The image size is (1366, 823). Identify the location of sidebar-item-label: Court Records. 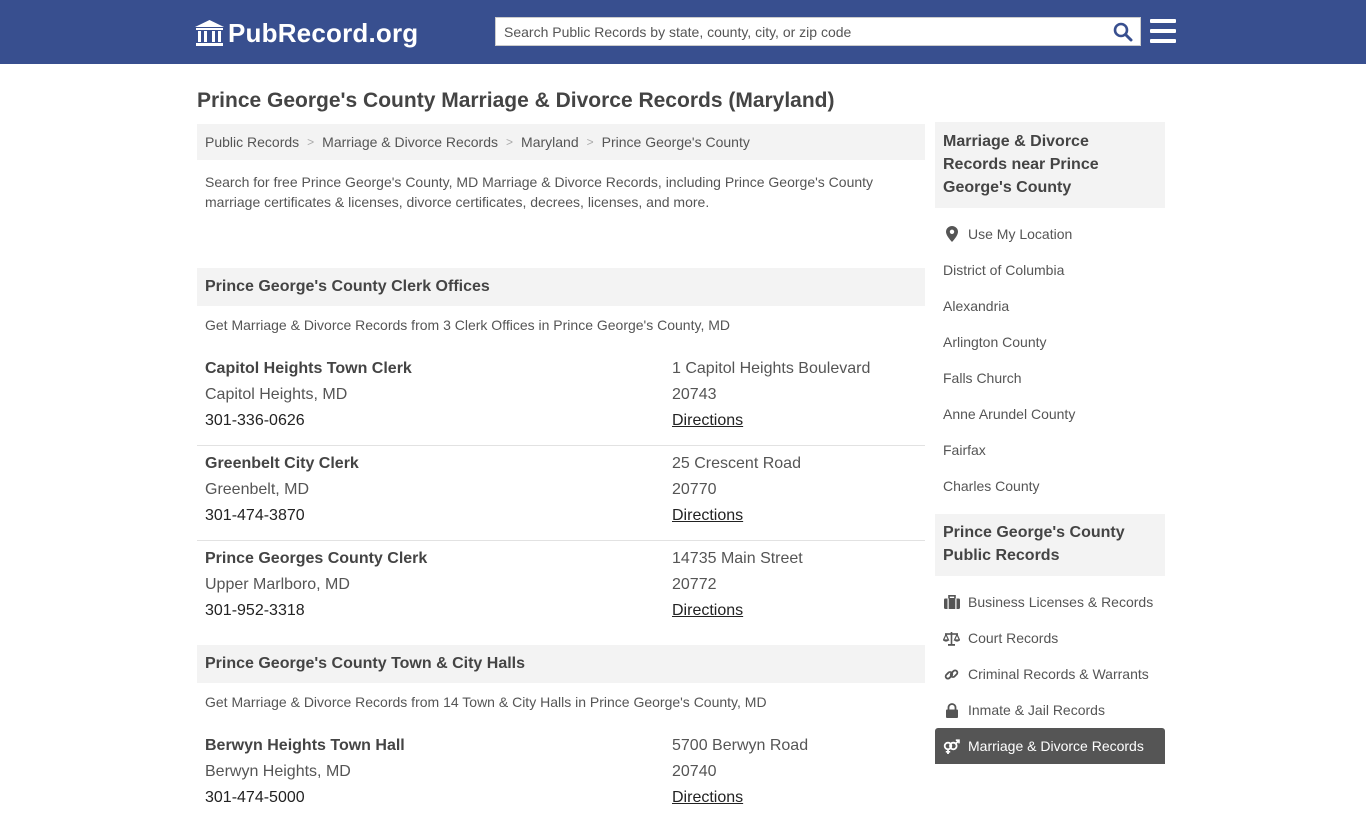
(1013, 638).